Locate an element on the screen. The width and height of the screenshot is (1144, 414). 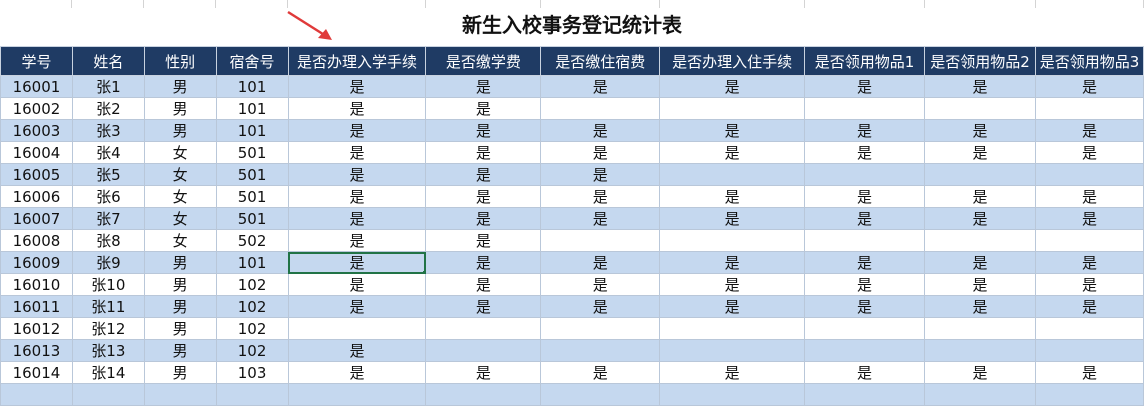
column-header: 是否领用物品3 is located at coordinates (1089, 61).